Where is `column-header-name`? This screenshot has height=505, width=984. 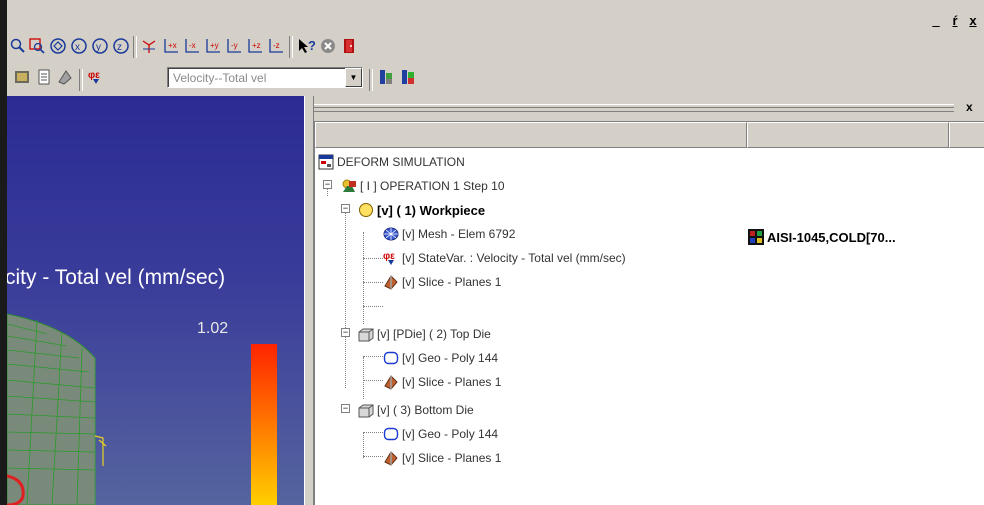 column-header-name is located at coordinates (531, 135).